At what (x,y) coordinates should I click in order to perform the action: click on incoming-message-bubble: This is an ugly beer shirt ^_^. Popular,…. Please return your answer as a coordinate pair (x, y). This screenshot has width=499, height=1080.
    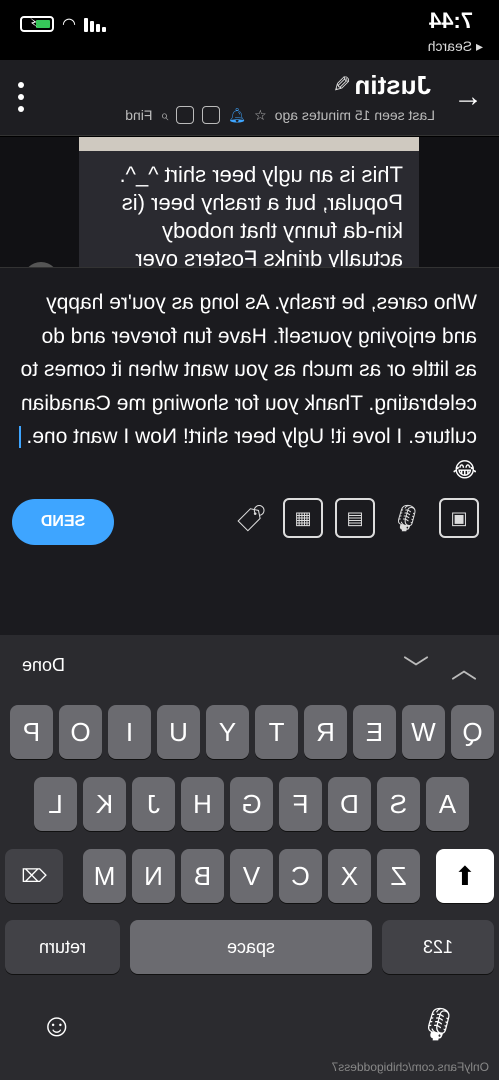
    Looking at the image, I should click on (249, 202).